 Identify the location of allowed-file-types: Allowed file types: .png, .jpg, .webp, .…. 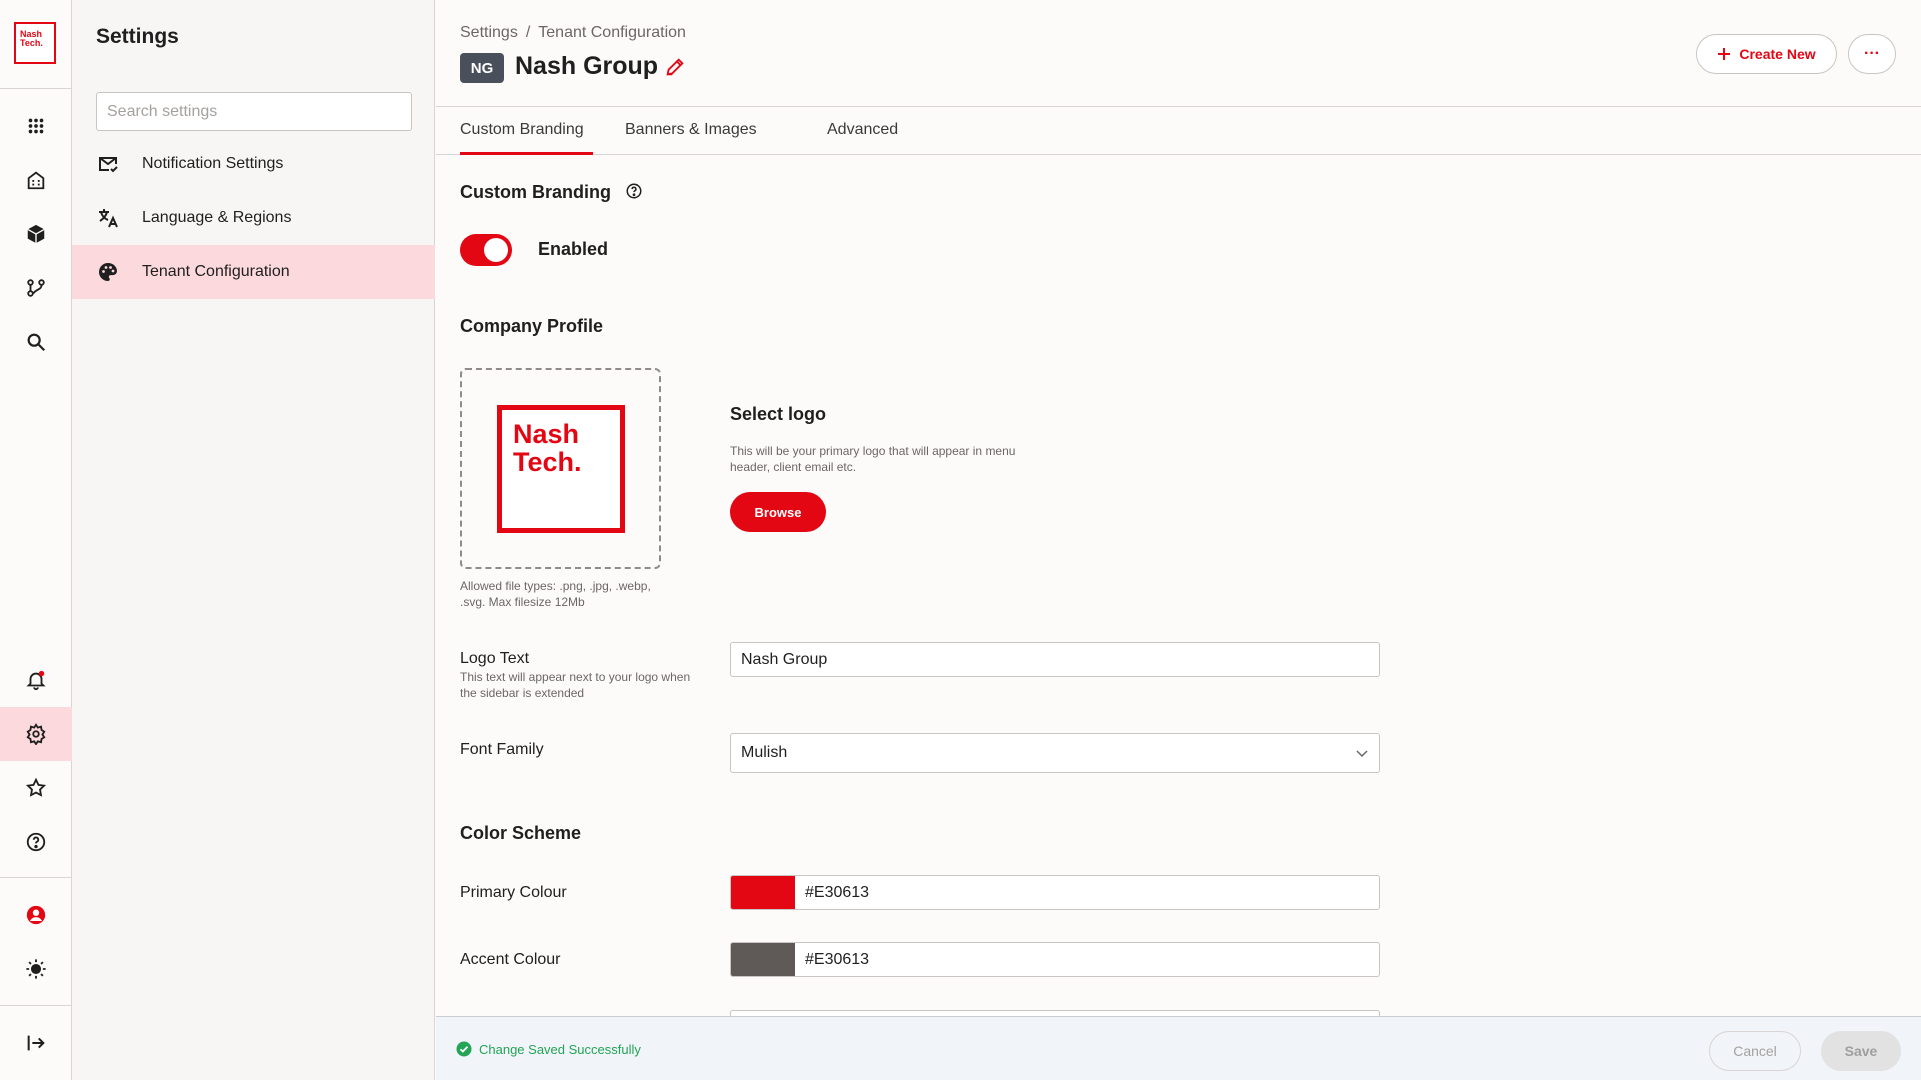
(555, 594).